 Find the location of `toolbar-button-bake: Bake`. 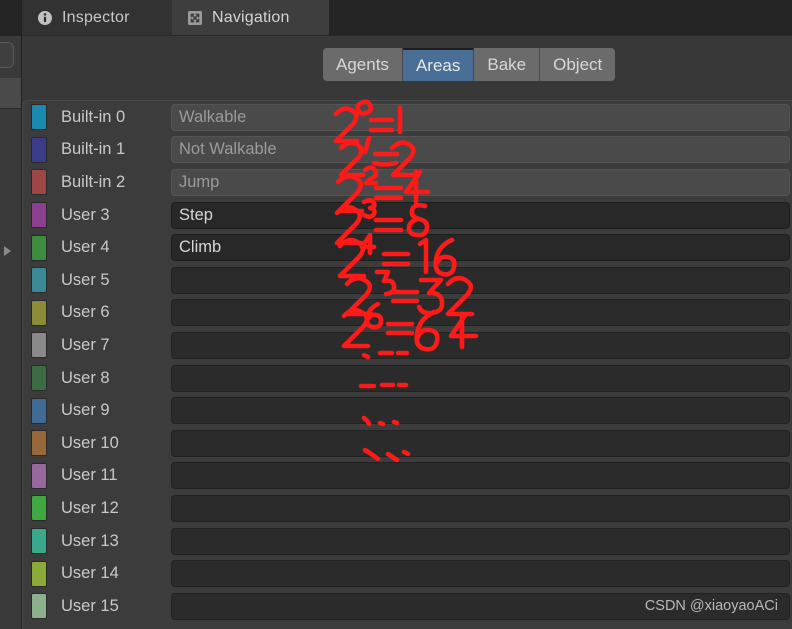

toolbar-button-bake: Bake is located at coordinates (507, 64).